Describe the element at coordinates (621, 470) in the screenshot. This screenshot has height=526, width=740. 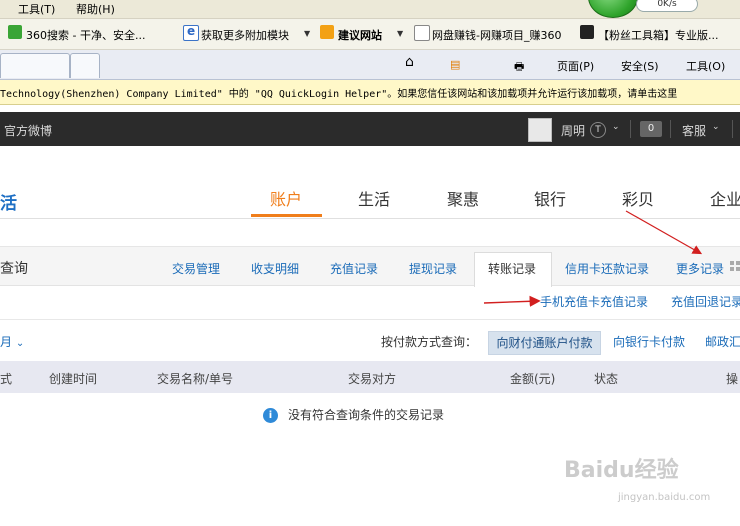
I see `watermark-title: Baidu经验` at that location.